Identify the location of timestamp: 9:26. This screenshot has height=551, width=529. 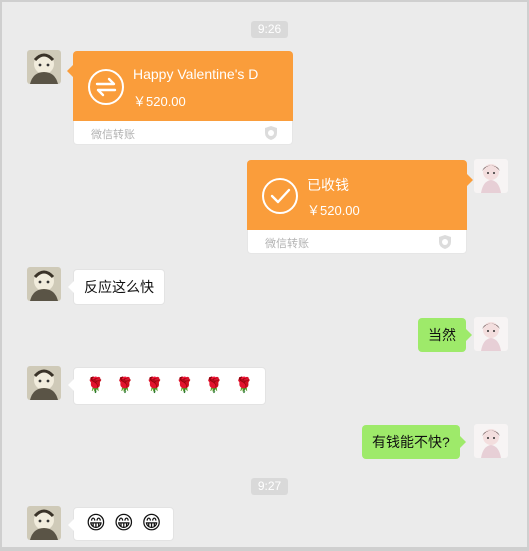
(269, 29).